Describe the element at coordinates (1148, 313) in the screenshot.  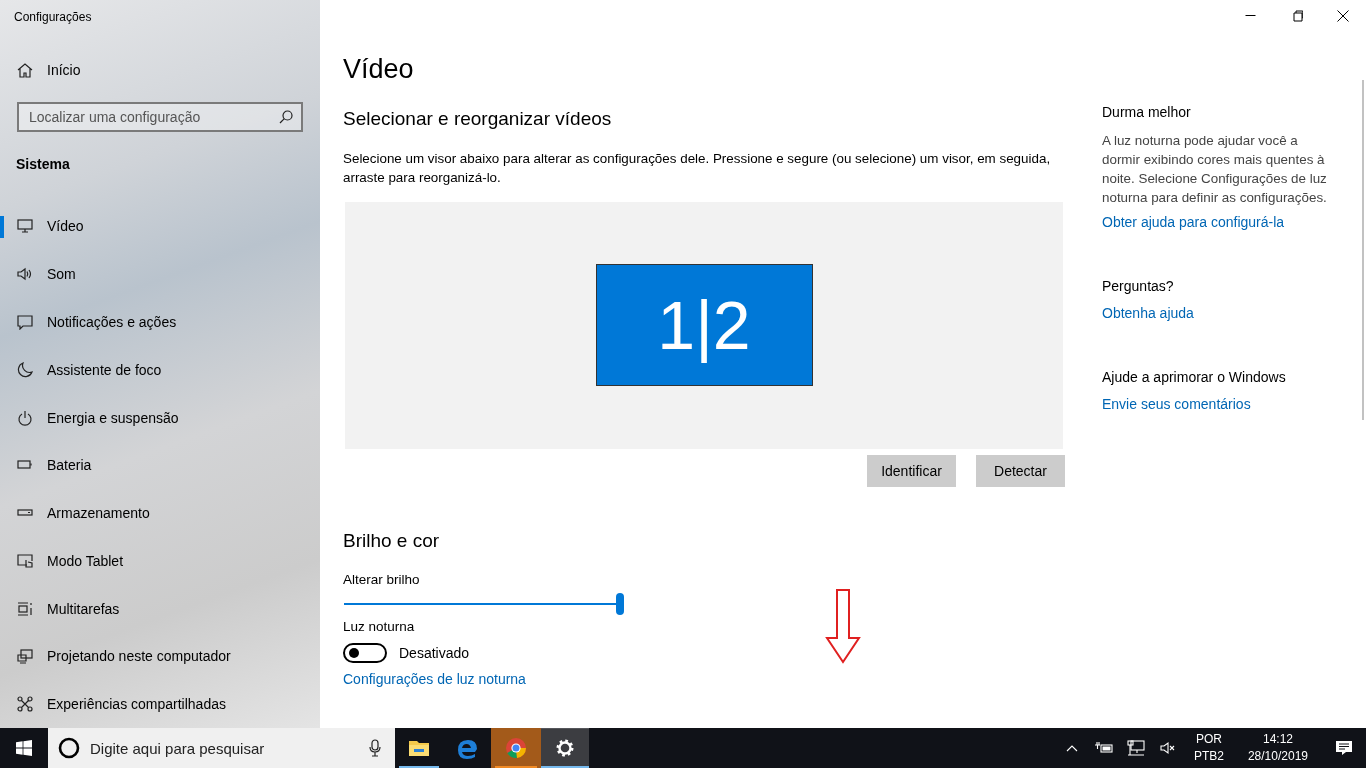
I see `help-link: Obtenha ajuda` at that location.